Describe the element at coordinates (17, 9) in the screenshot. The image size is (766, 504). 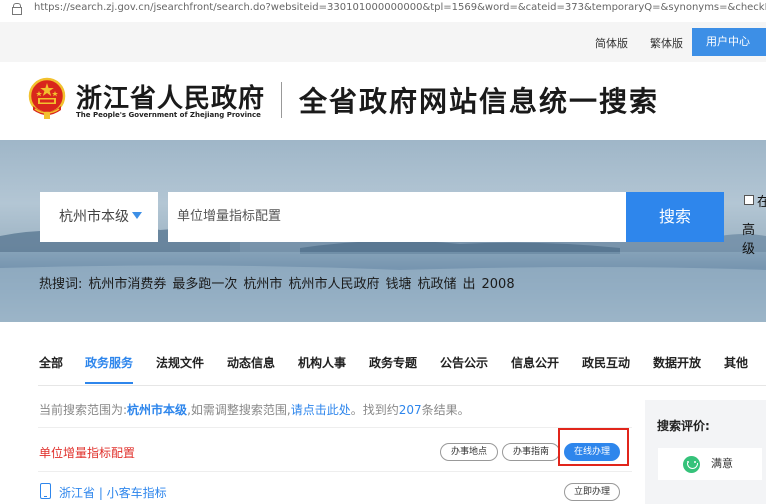
I see `lock-icon` at that location.